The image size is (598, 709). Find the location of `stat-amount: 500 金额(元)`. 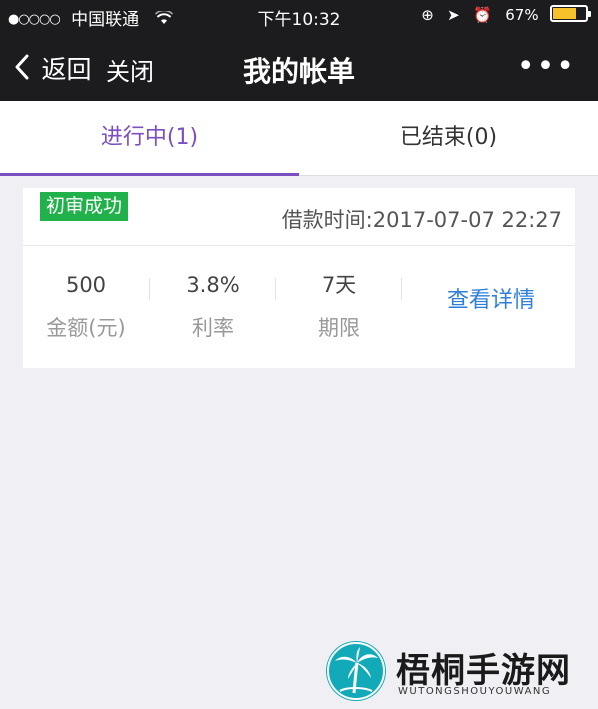

stat-amount: 500 金额(元) is located at coordinates (86, 306).